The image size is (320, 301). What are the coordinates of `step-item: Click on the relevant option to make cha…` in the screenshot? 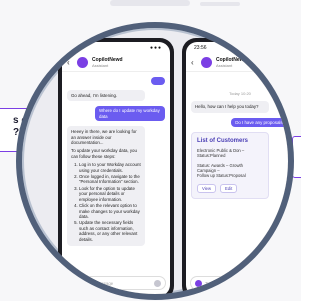 It's located at (110, 211).